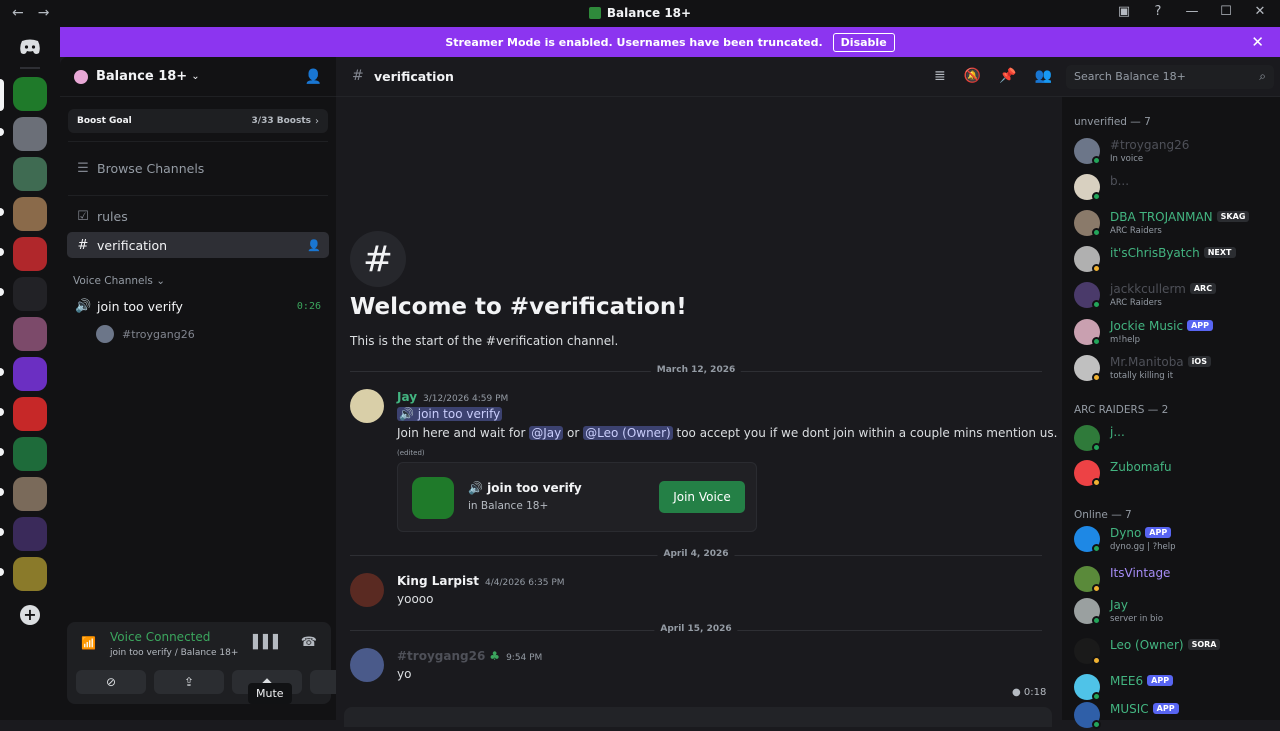 The width and height of the screenshot is (1280, 731). I want to click on member-item: Dyno APP dyno.gg | ?help, so click(1174, 540).